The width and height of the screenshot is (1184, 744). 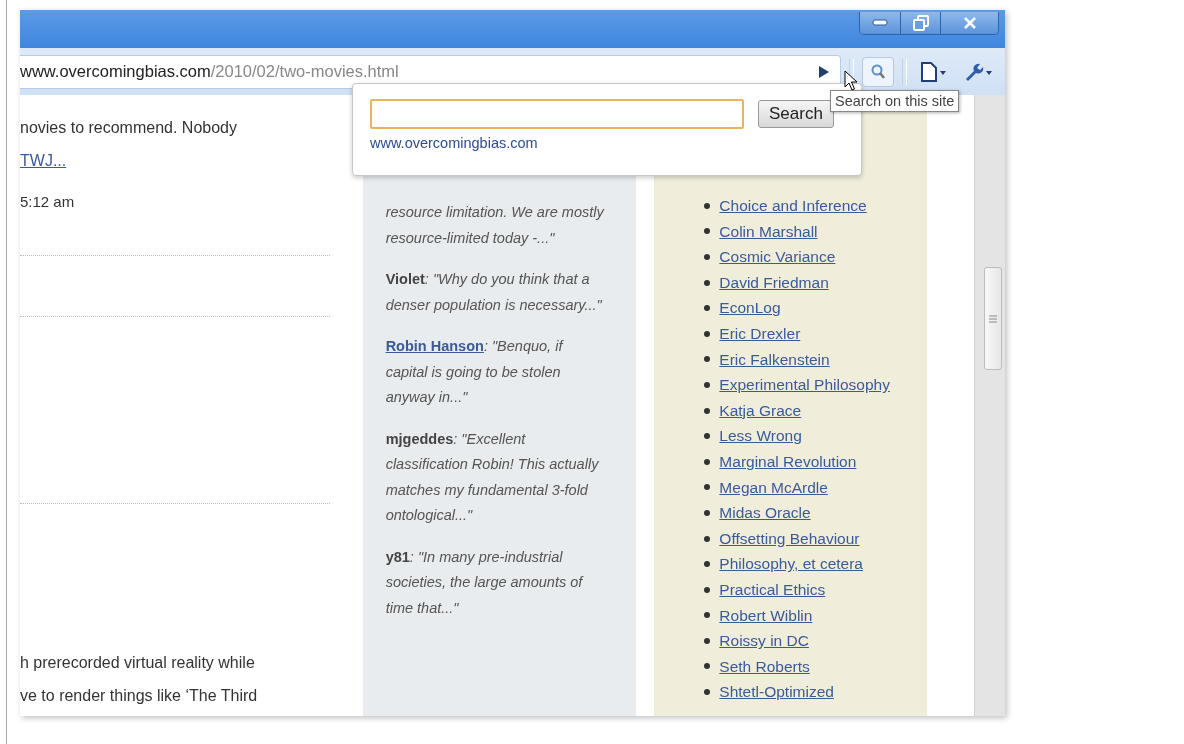 What do you see at coordinates (765, 513) in the screenshot?
I see `blogroll-link: Midas Oracle` at bounding box center [765, 513].